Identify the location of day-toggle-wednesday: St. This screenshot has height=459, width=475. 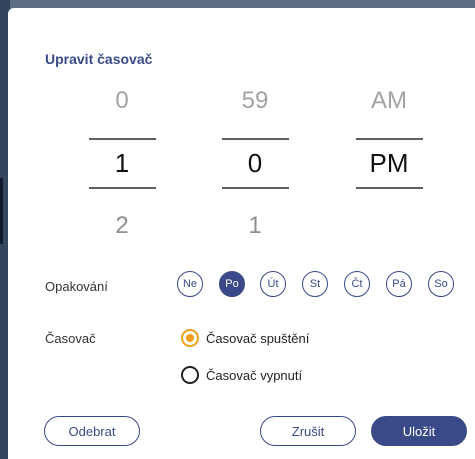
(315, 284).